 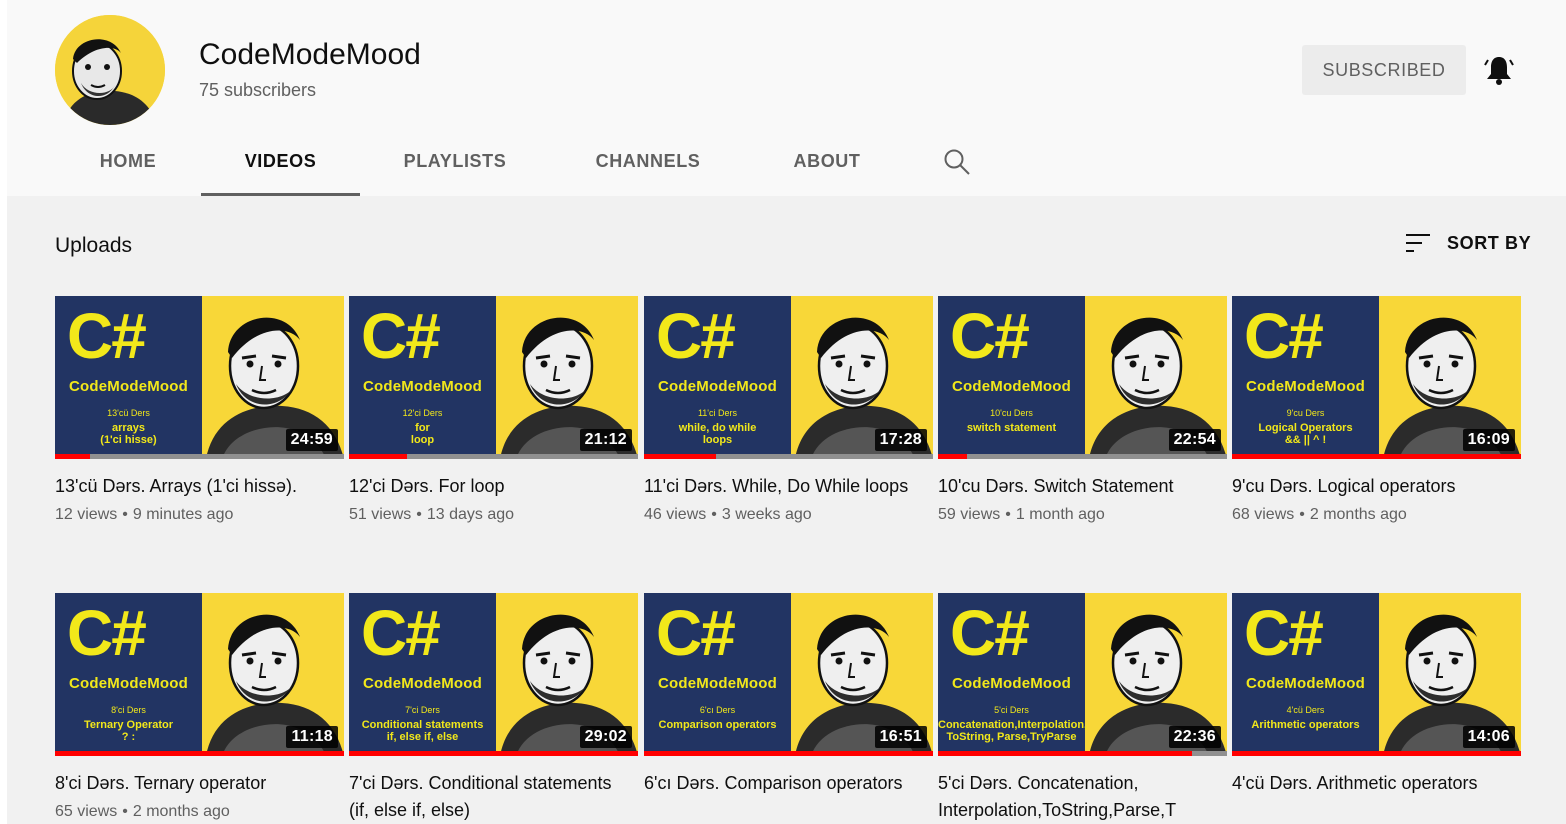 I want to click on channel-name: CodeModeMood, so click(x=310, y=54).